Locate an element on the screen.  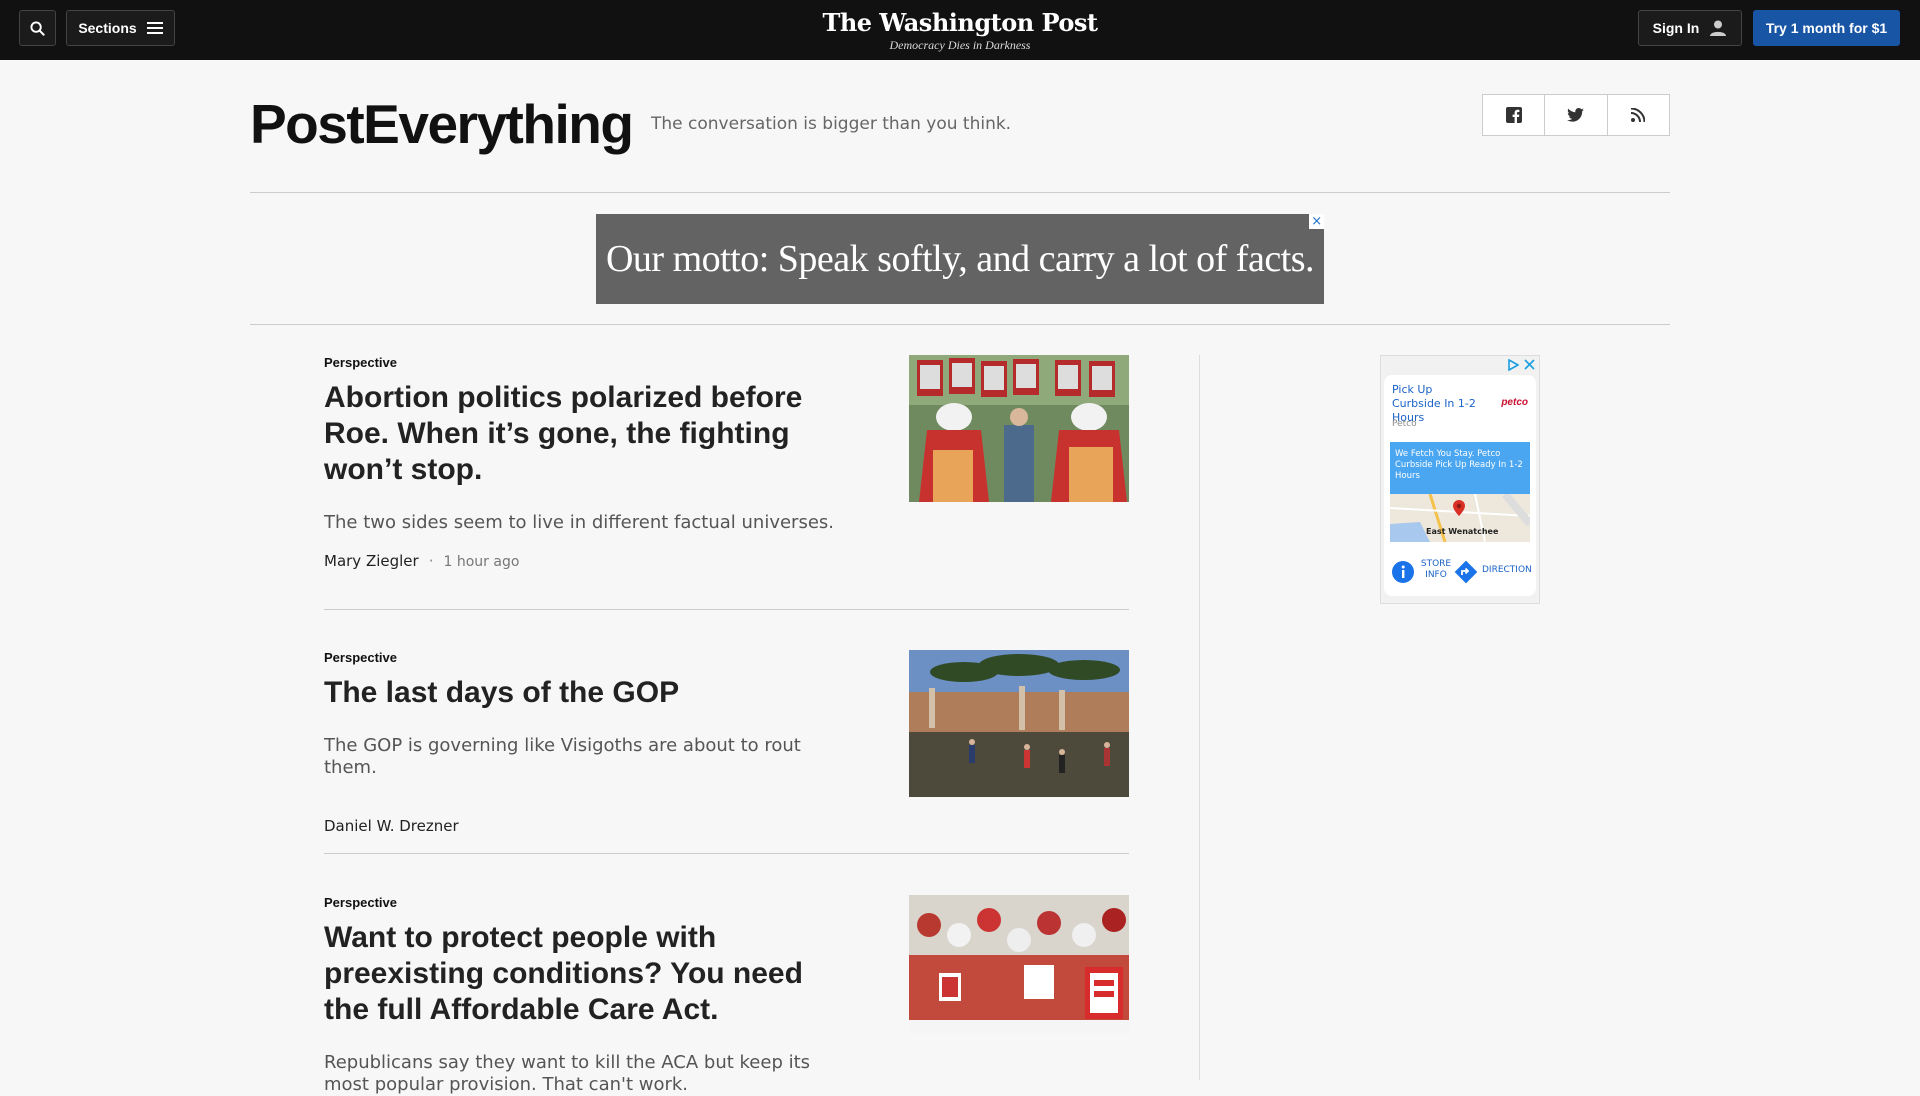
ad-actions: STORE INFO DIRECTION is located at coordinates (1463, 572).